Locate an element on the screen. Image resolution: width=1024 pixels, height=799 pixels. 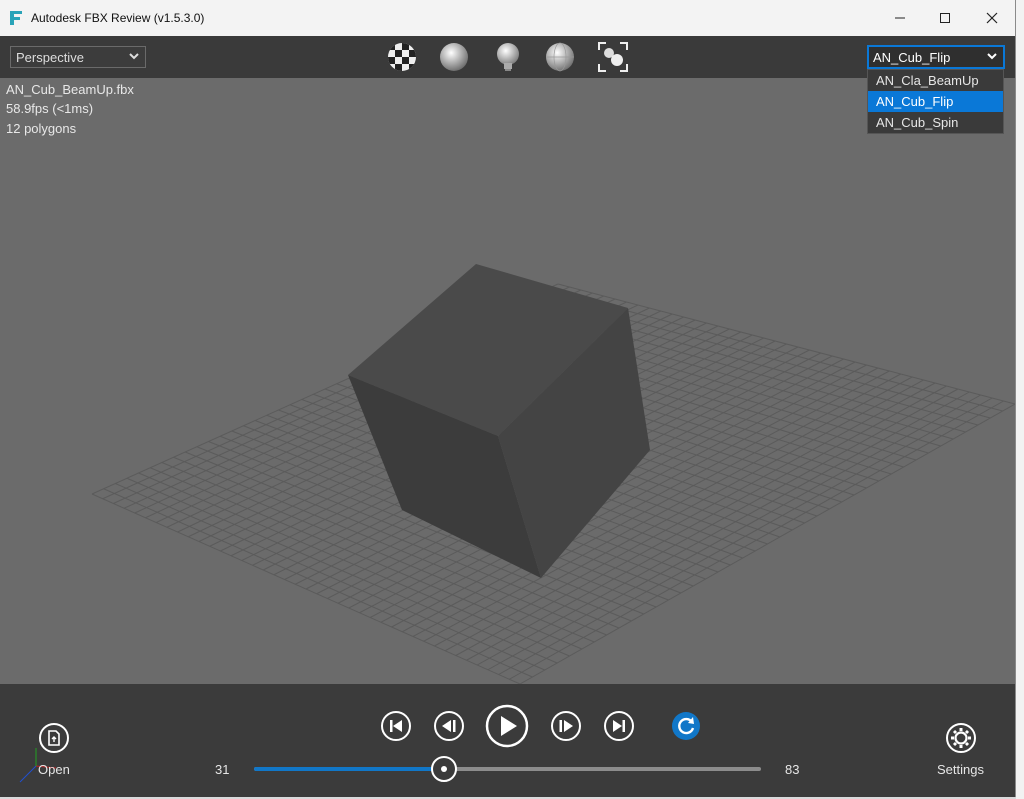
step-back-icon is located at coordinates (449, 726).